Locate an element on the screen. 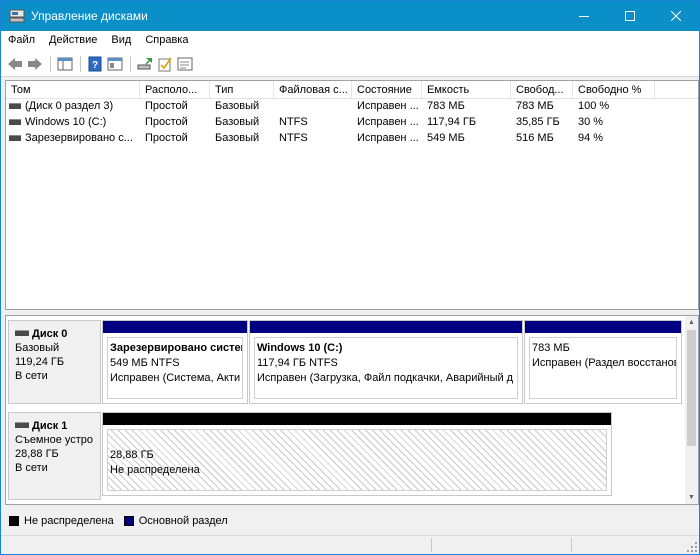  help-icon: ? is located at coordinates (95, 64).